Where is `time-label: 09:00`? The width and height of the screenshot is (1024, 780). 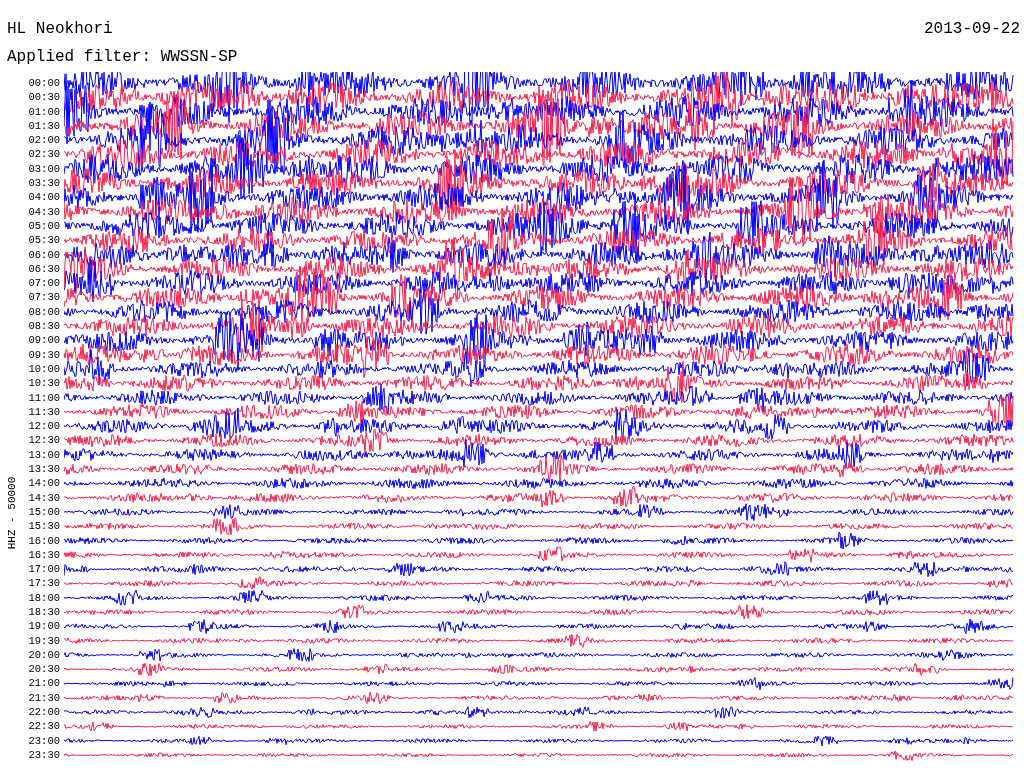
time-label: 09:00 is located at coordinates (44, 340).